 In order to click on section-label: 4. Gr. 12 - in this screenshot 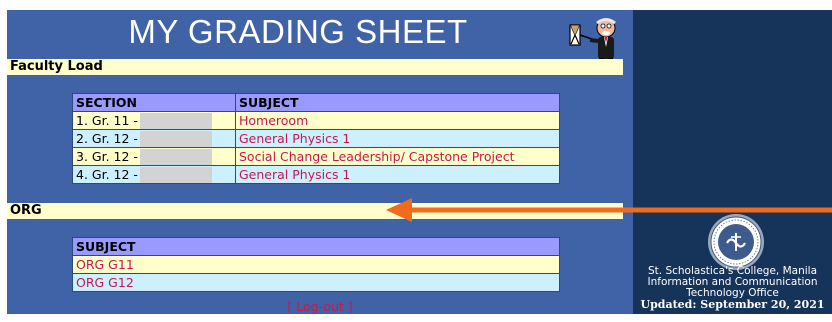, I will do `click(107, 174)`.